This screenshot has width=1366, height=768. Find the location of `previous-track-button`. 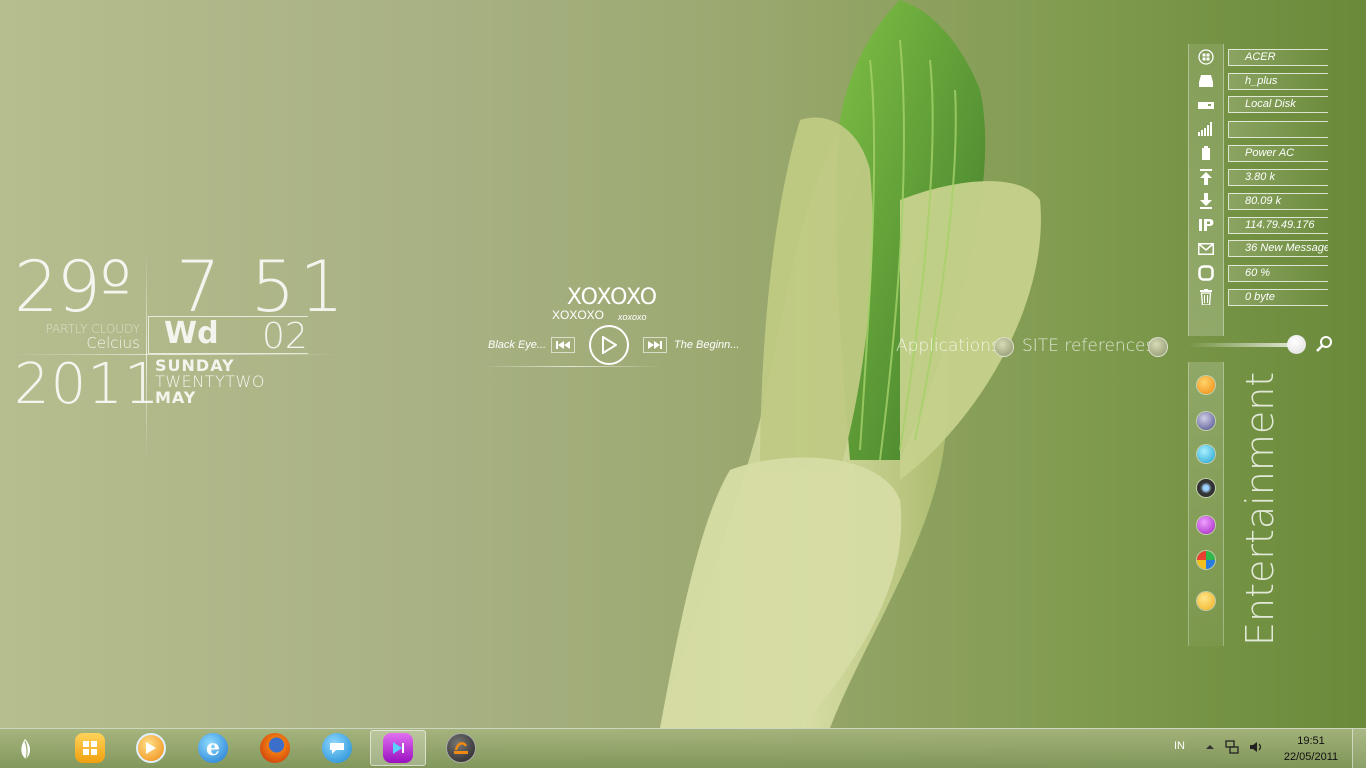

previous-track-button is located at coordinates (563, 345).